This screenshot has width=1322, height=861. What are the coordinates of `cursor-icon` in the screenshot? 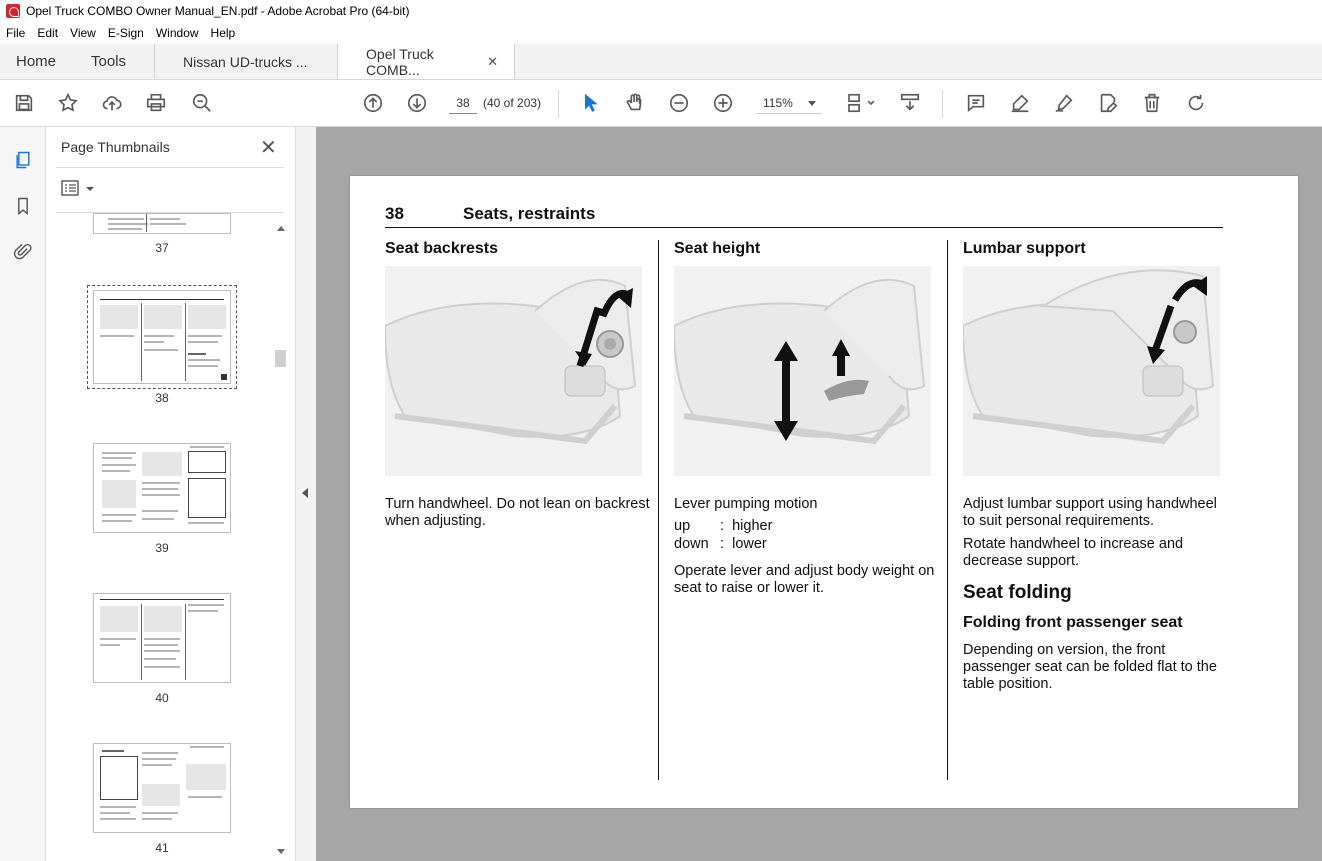 It's located at (591, 103).